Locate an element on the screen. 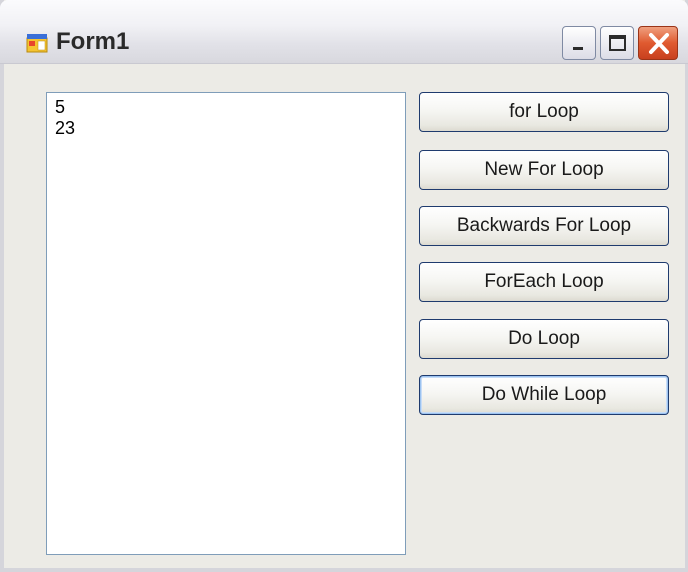  foreach-loop-button: ForEach Loop is located at coordinates (544, 282).